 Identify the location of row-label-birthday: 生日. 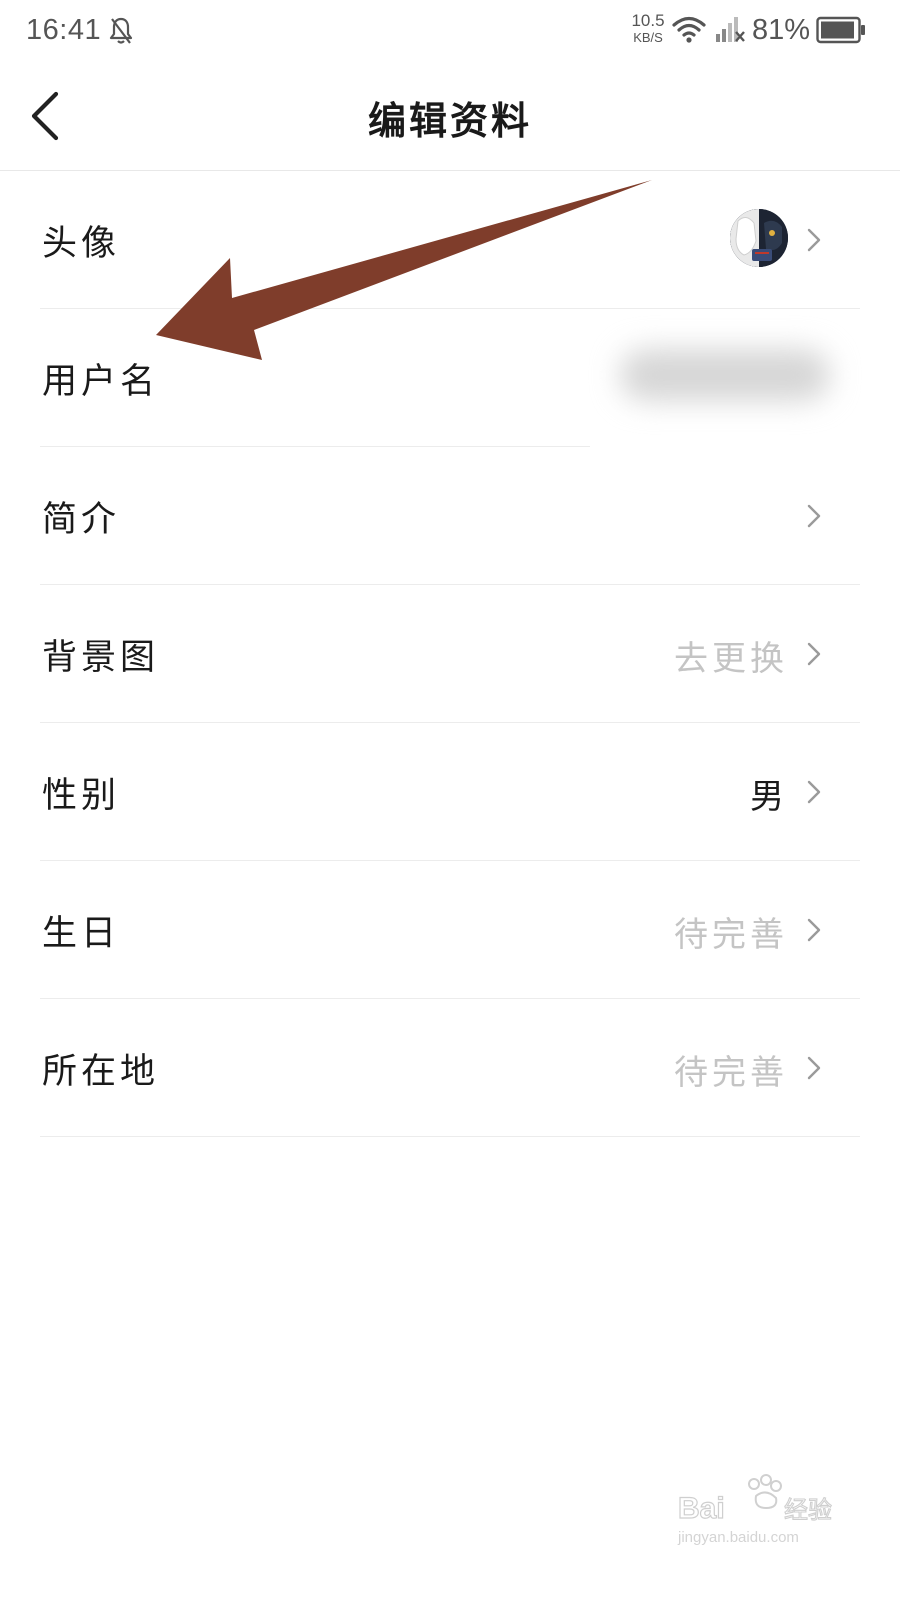
(81, 934).